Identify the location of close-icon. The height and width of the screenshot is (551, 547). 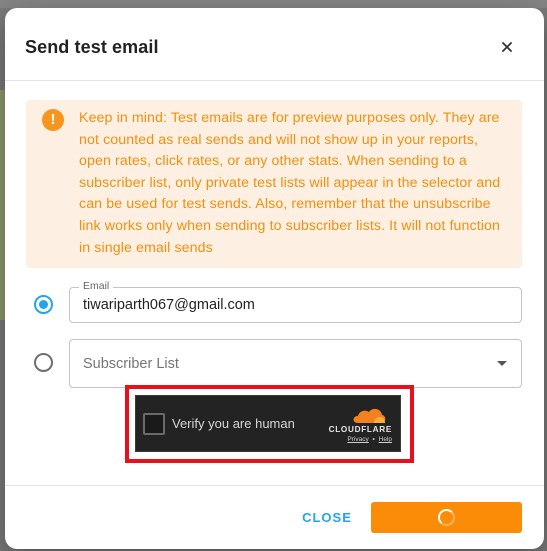
(507, 47).